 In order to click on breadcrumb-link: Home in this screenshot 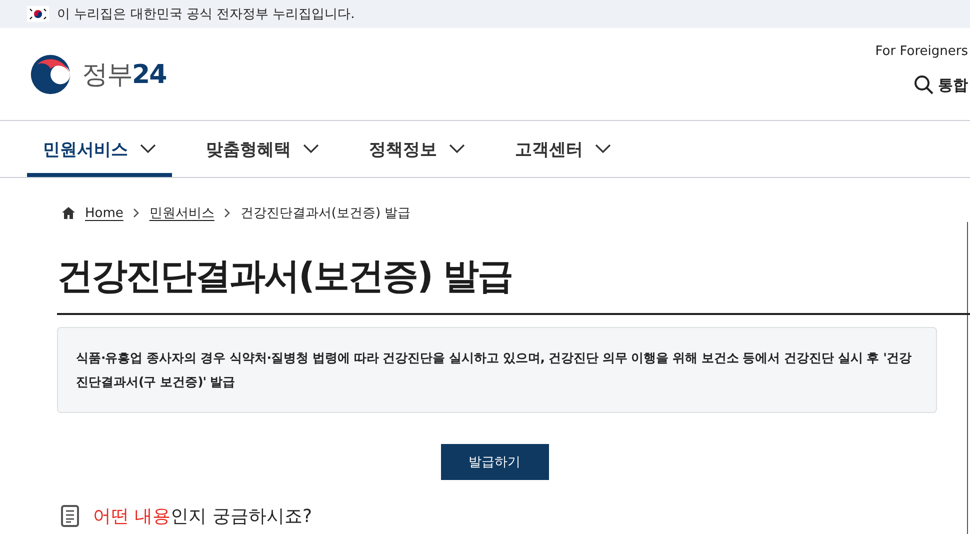, I will do `click(104, 213)`.